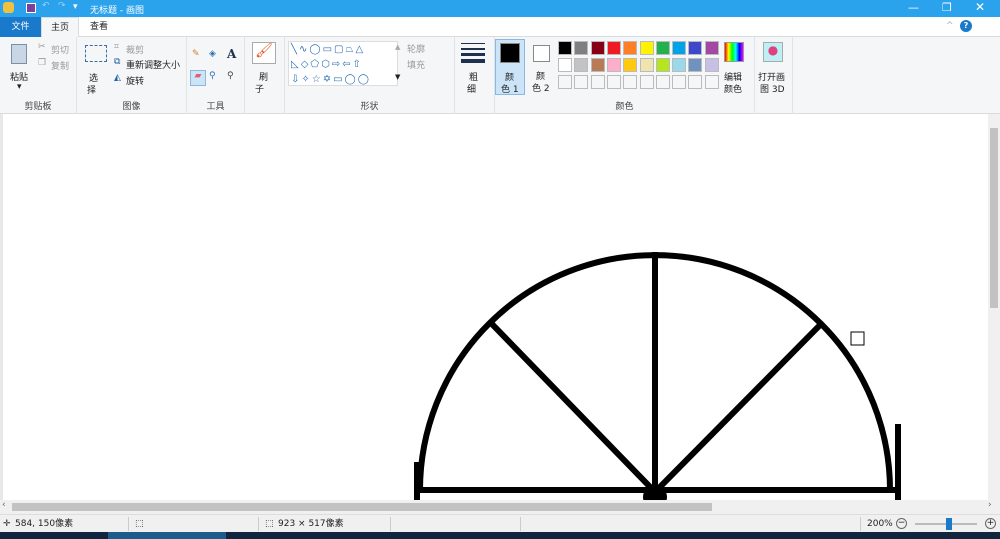 Image resolution: width=1000 pixels, height=539 pixels. What do you see at coordinates (510, 67) in the screenshot?
I see `color1-button: 颜 色 1` at bounding box center [510, 67].